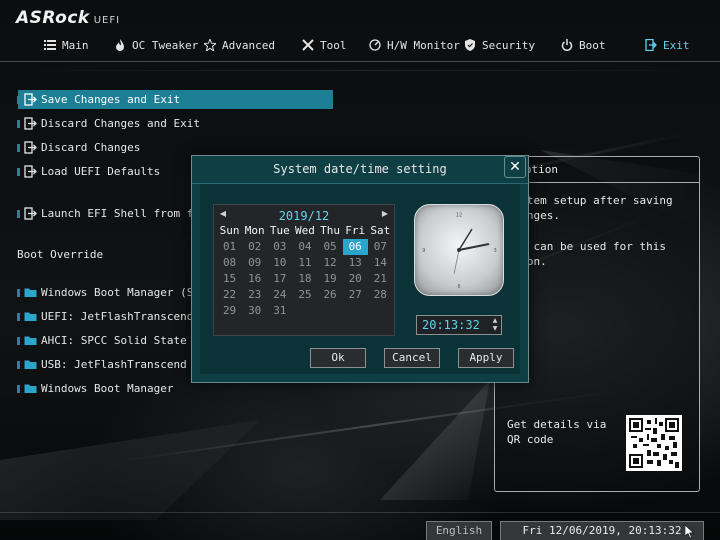 This screenshot has height=540, width=720. What do you see at coordinates (229, 263) in the screenshot?
I see `calendar-day: 08` at bounding box center [229, 263].